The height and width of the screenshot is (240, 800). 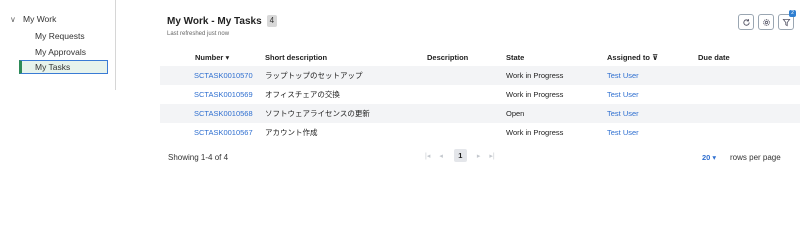 What do you see at coordinates (302, 94) in the screenshot?
I see `short-description-cell: オフィスチェアの交換` at bounding box center [302, 94].